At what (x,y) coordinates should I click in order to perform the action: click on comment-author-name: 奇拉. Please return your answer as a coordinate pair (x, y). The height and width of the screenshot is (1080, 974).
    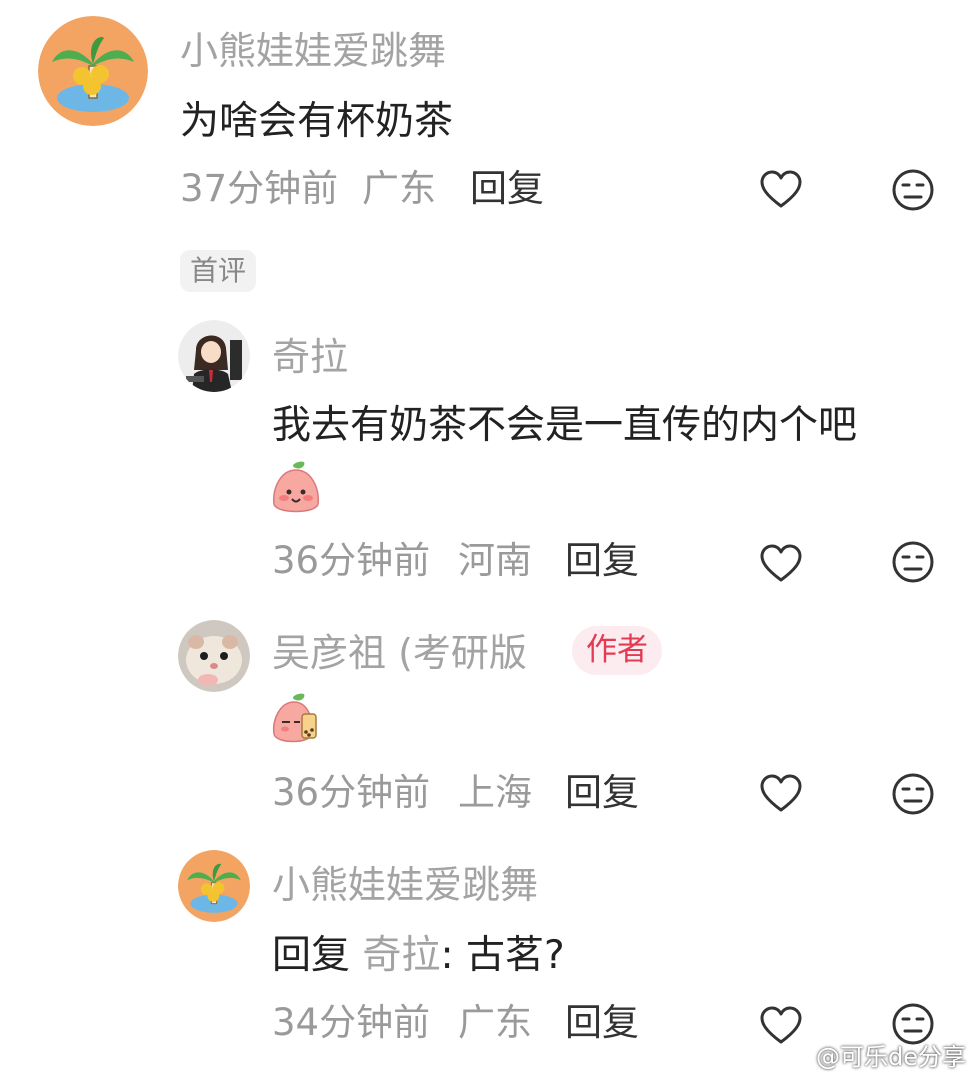
    Looking at the image, I should click on (310, 357).